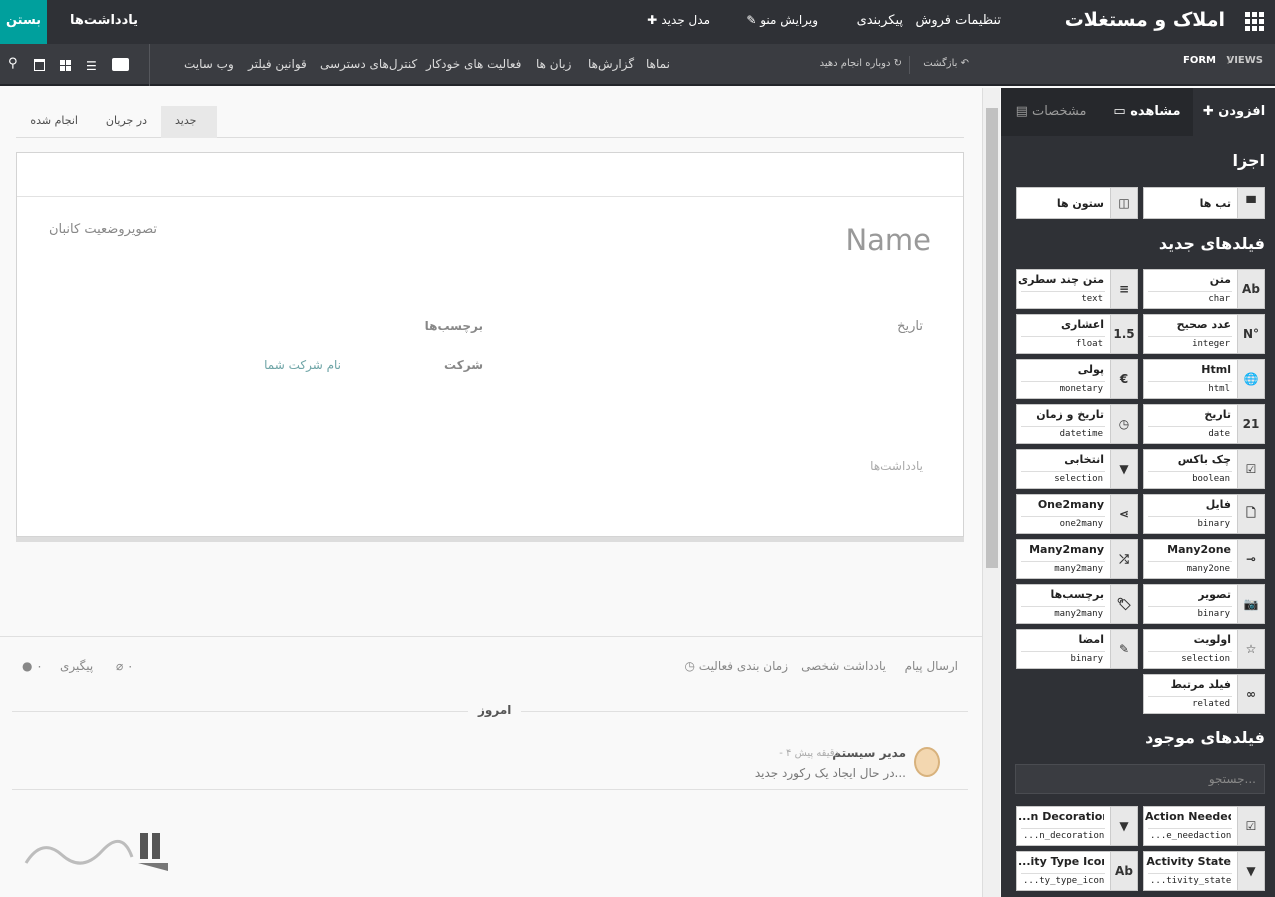  What do you see at coordinates (1077, 203) in the screenshot?
I see `component-columns: ◫ ستون ها` at bounding box center [1077, 203].